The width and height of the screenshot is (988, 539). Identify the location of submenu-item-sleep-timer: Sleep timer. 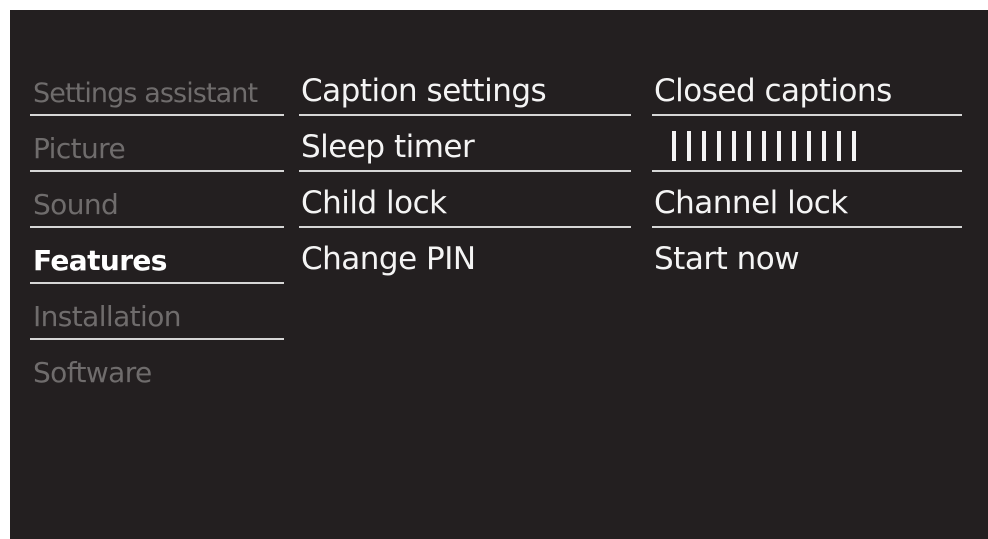
(465, 144).